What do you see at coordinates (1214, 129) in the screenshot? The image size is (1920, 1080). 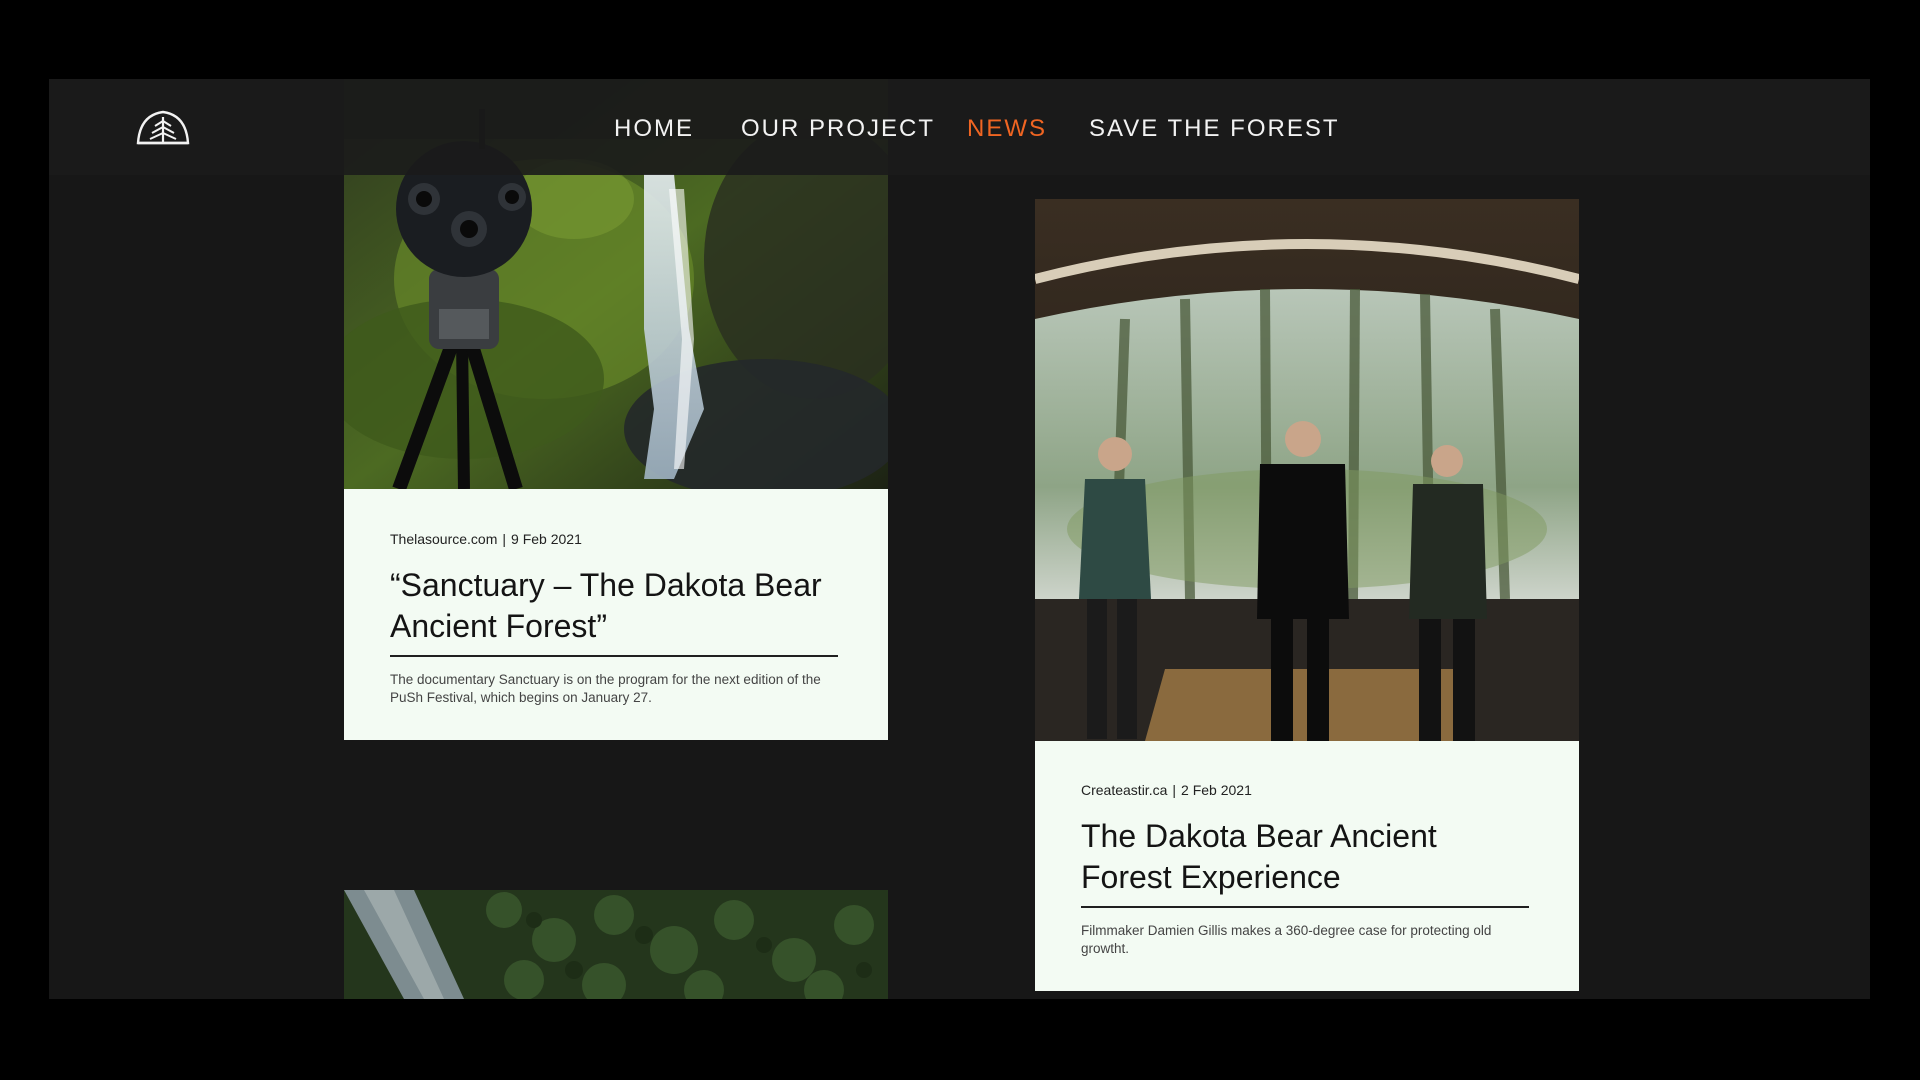 I see `nav-item-save-the-forest: SAVE THE FOREST` at bounding box center [1214, 129].